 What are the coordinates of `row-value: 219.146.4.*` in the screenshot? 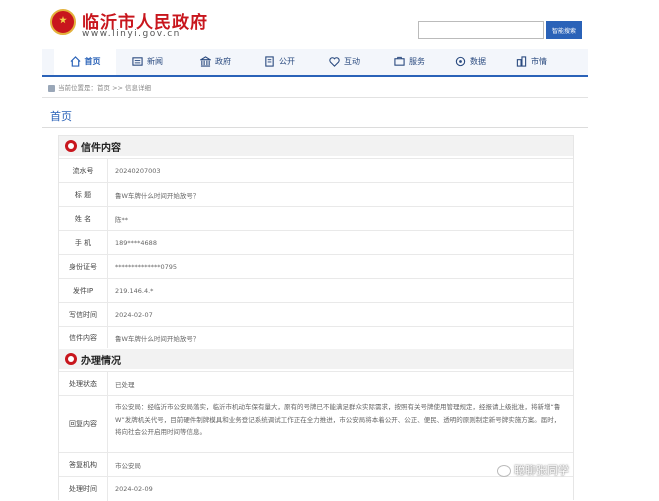 It's located at (134, 290).